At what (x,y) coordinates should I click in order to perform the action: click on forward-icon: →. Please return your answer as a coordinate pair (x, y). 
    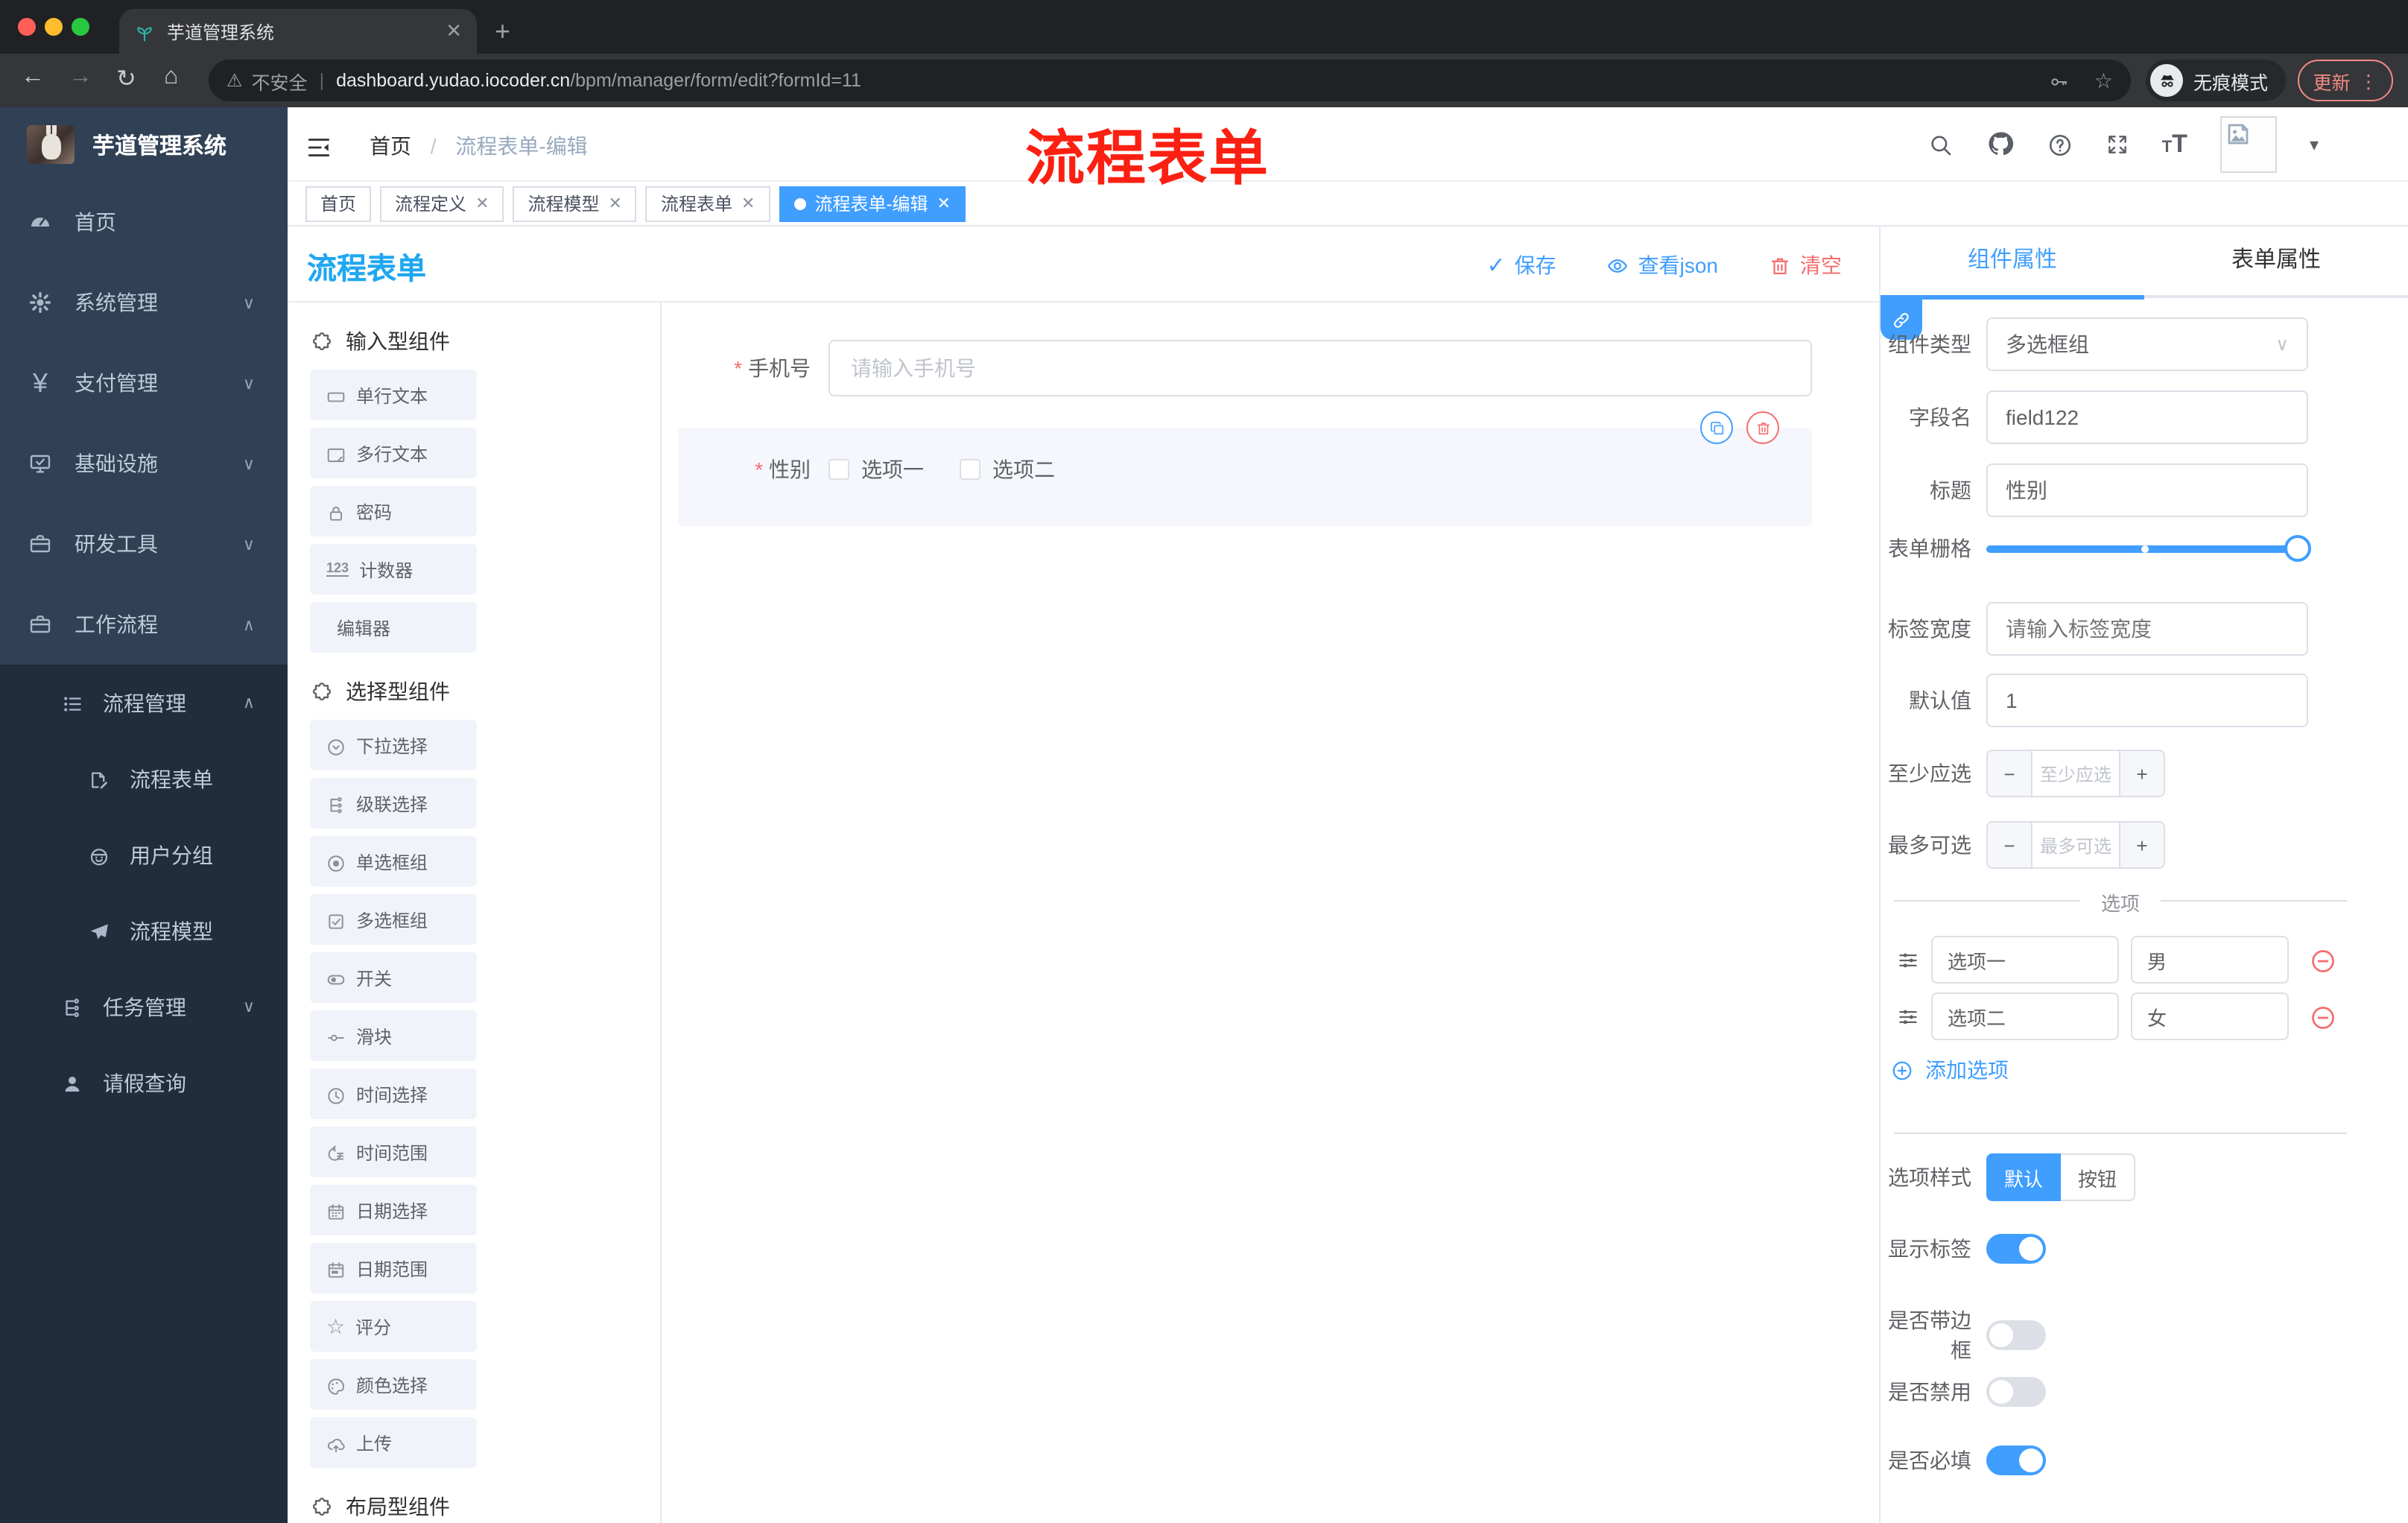
    Looking at the image, I should click on (80, 78).